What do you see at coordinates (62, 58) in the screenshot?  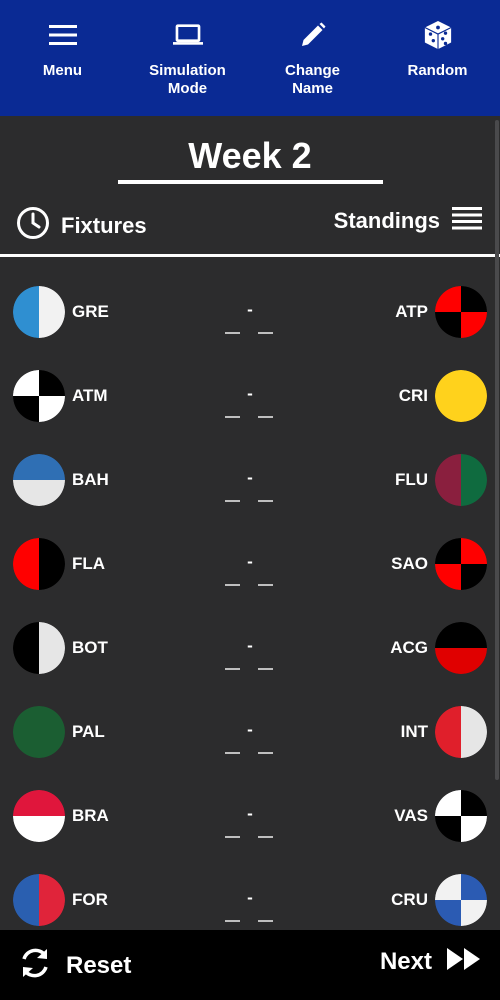 I see `menu-button: Menu` at bounding box center [62, 58].